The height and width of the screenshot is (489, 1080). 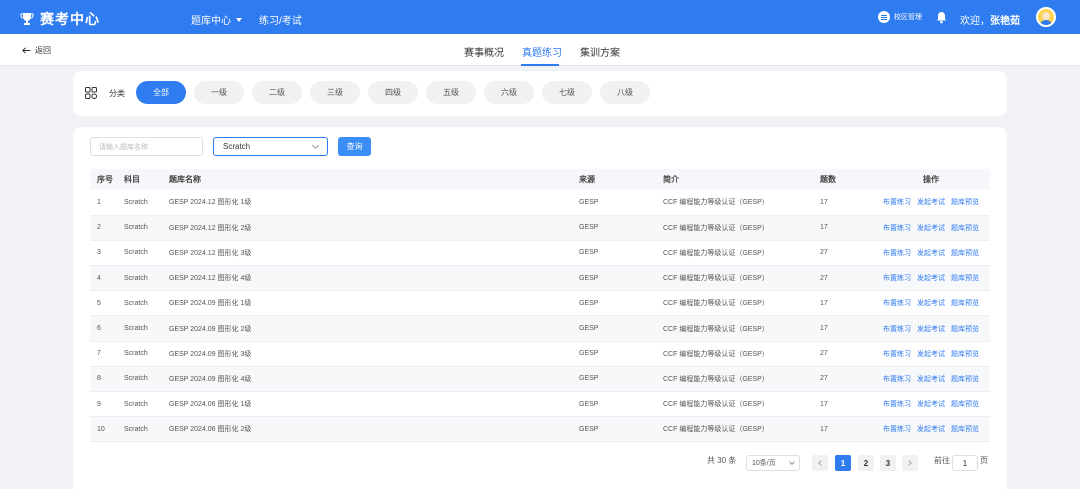 What do you see at coordinates (908, 17) in the screenshot?
I see `campus-management-label: 校区管理` at bounding box center [908, 17].